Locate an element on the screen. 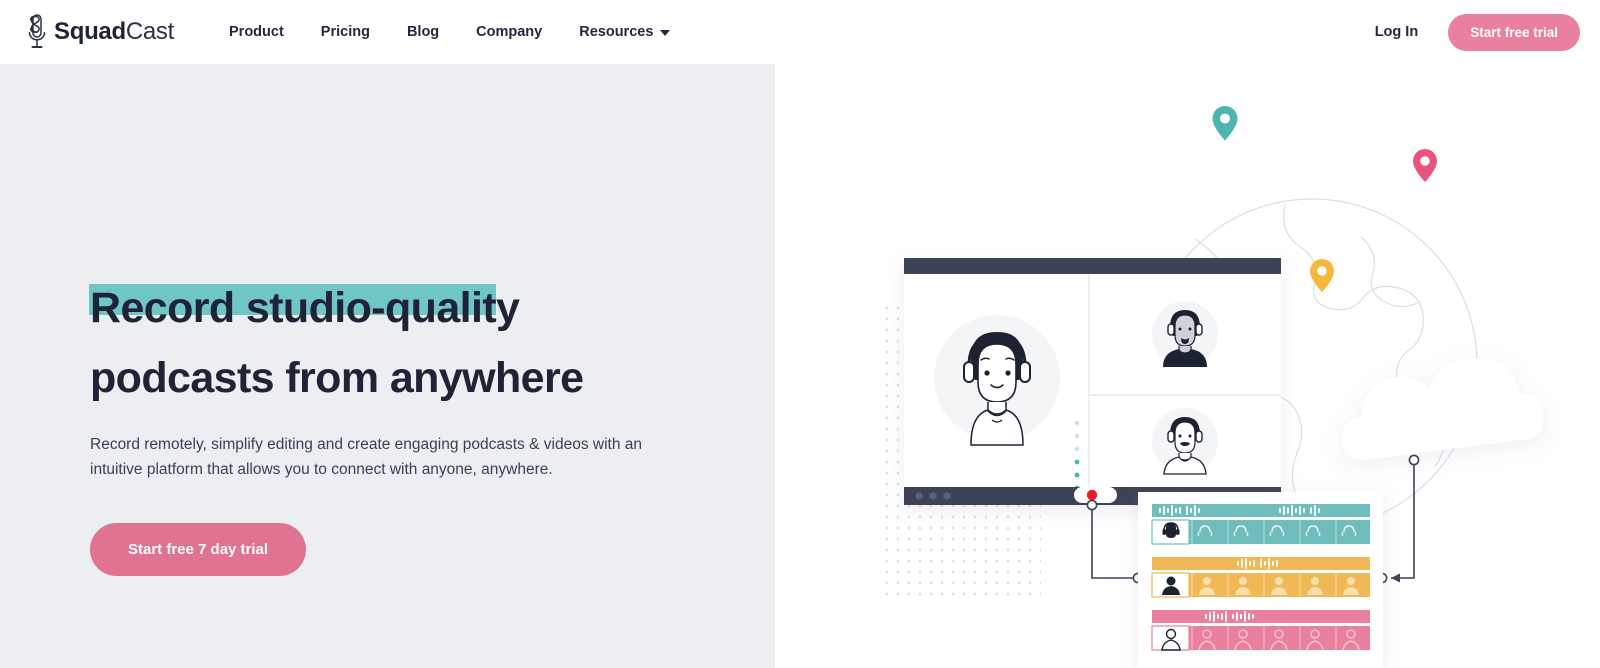 This screenshot has width=1600, height=668. brand-wordmark: SquadCast is located at coordinates (114, 32).